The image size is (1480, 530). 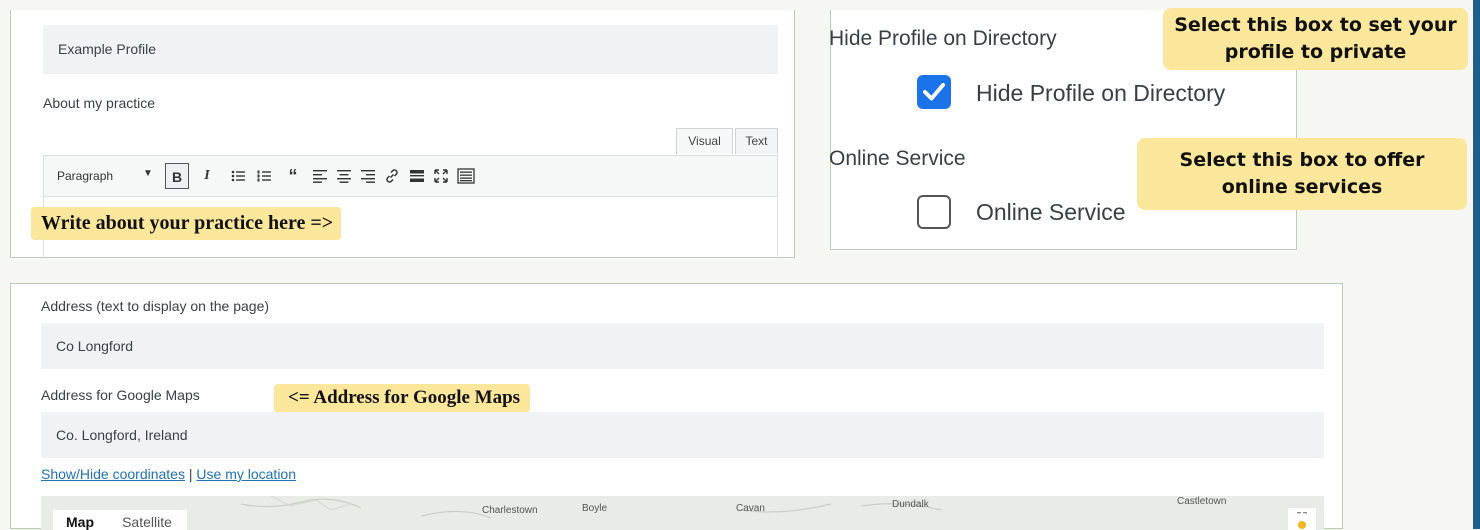 I want to click on callout-online: Select this box to offer online services, so click(x=1302, y=174).